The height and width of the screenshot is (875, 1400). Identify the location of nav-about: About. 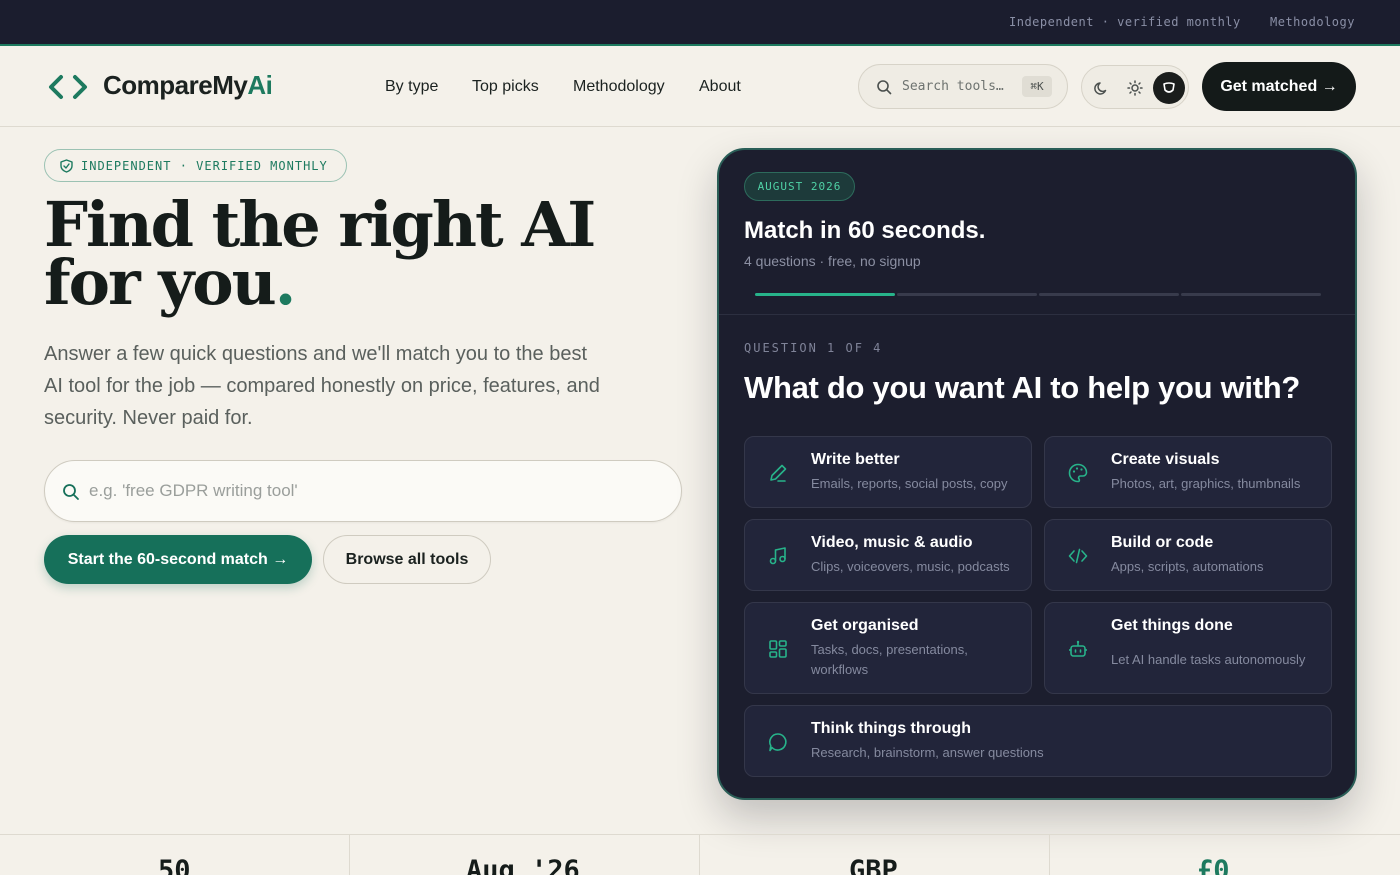
(720, 87).